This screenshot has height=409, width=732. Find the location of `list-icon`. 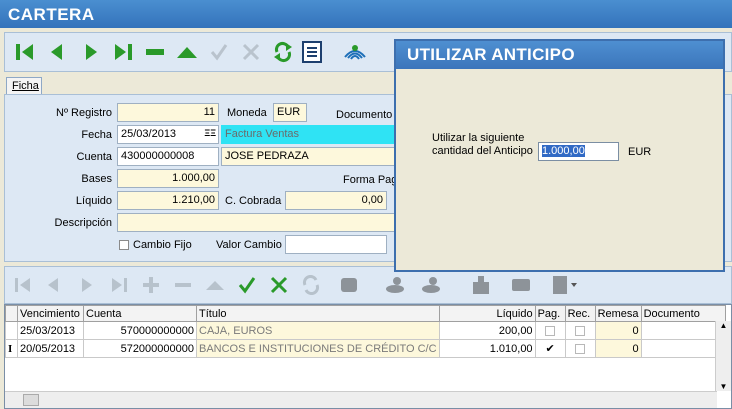

list-icon is located at coordinates (313, 52).